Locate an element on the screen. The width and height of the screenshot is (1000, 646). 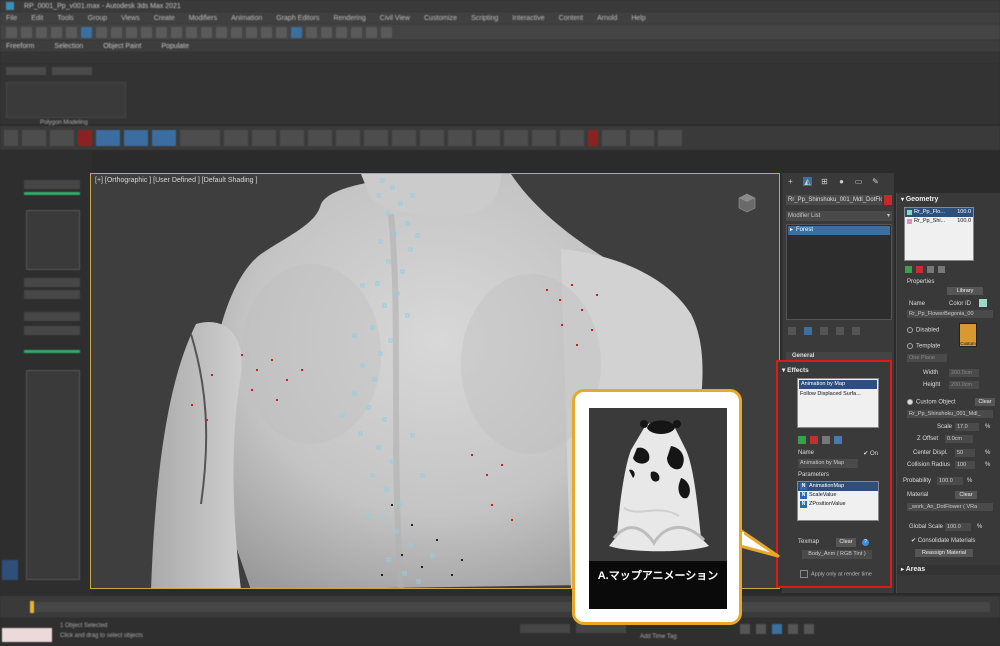
pick-geometry-icon is located at coordinates (930, 269).